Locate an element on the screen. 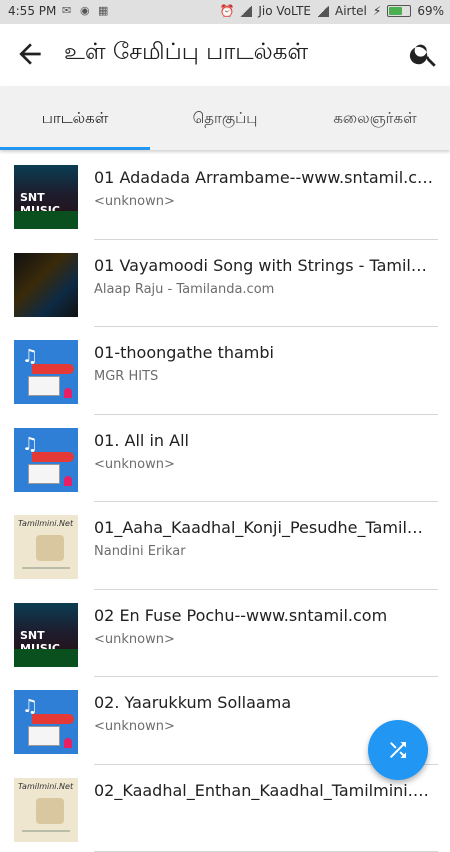 This screenshot has width=450, height=852. shuffle-button is located at coordinates (398, 750).